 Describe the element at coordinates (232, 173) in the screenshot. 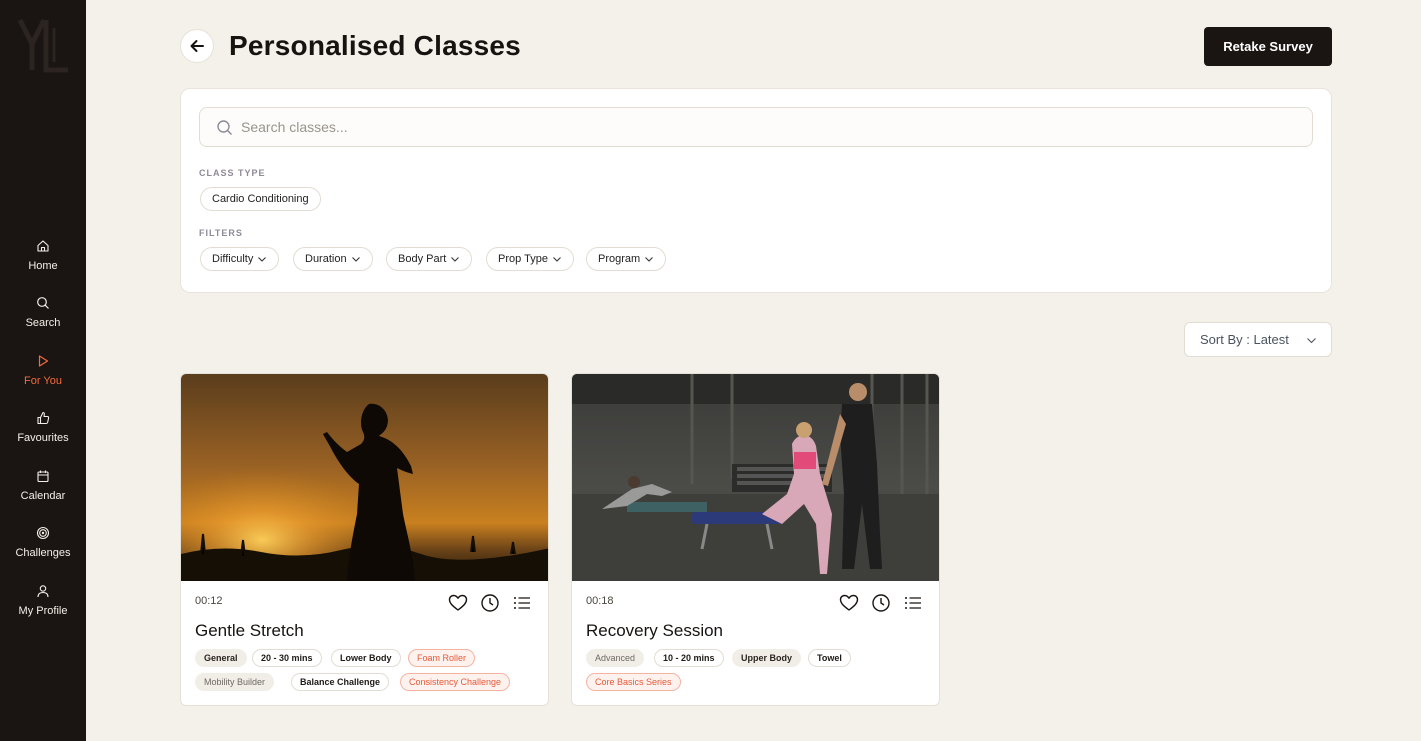

I see `class-type-label: CLASS TYPE` at that location.